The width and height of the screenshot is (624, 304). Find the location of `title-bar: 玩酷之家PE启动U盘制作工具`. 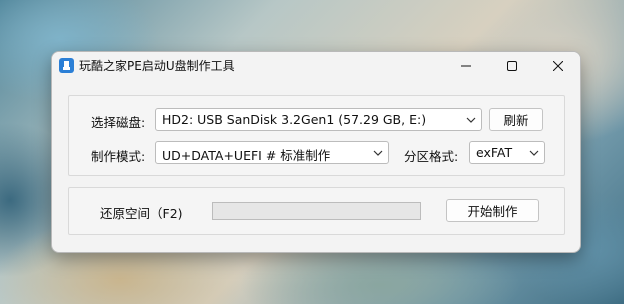

title-bar: 玩酷之家PE启动U盘制作工具 is located at coordinates (316, 65).